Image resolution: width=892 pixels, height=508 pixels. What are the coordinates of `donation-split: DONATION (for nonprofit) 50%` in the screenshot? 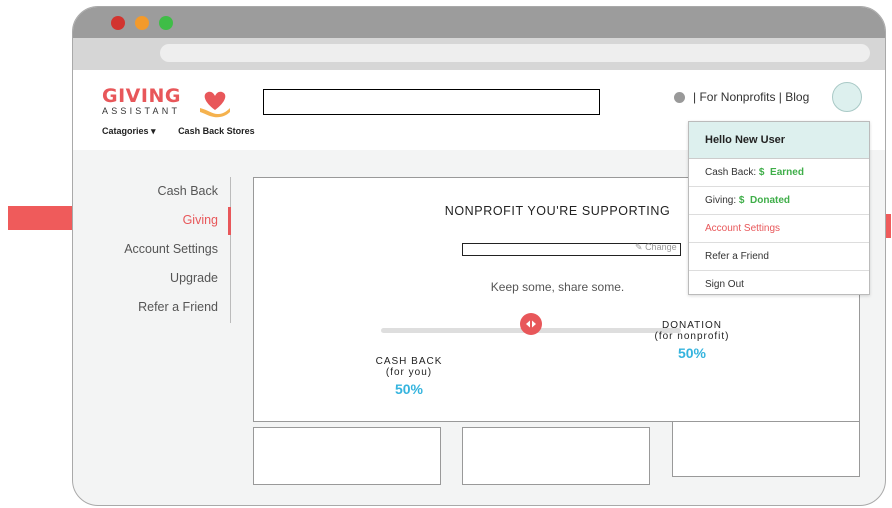 It's located at (692, 340).